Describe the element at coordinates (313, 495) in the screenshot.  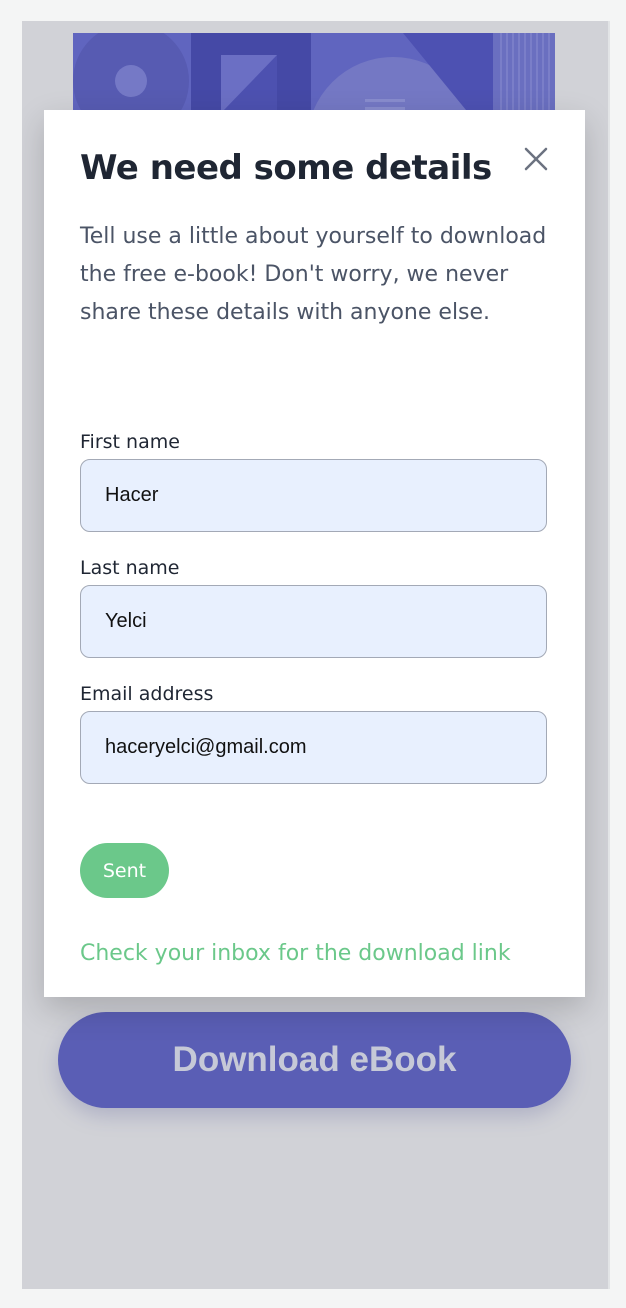
I see `first-name-input` at that location.